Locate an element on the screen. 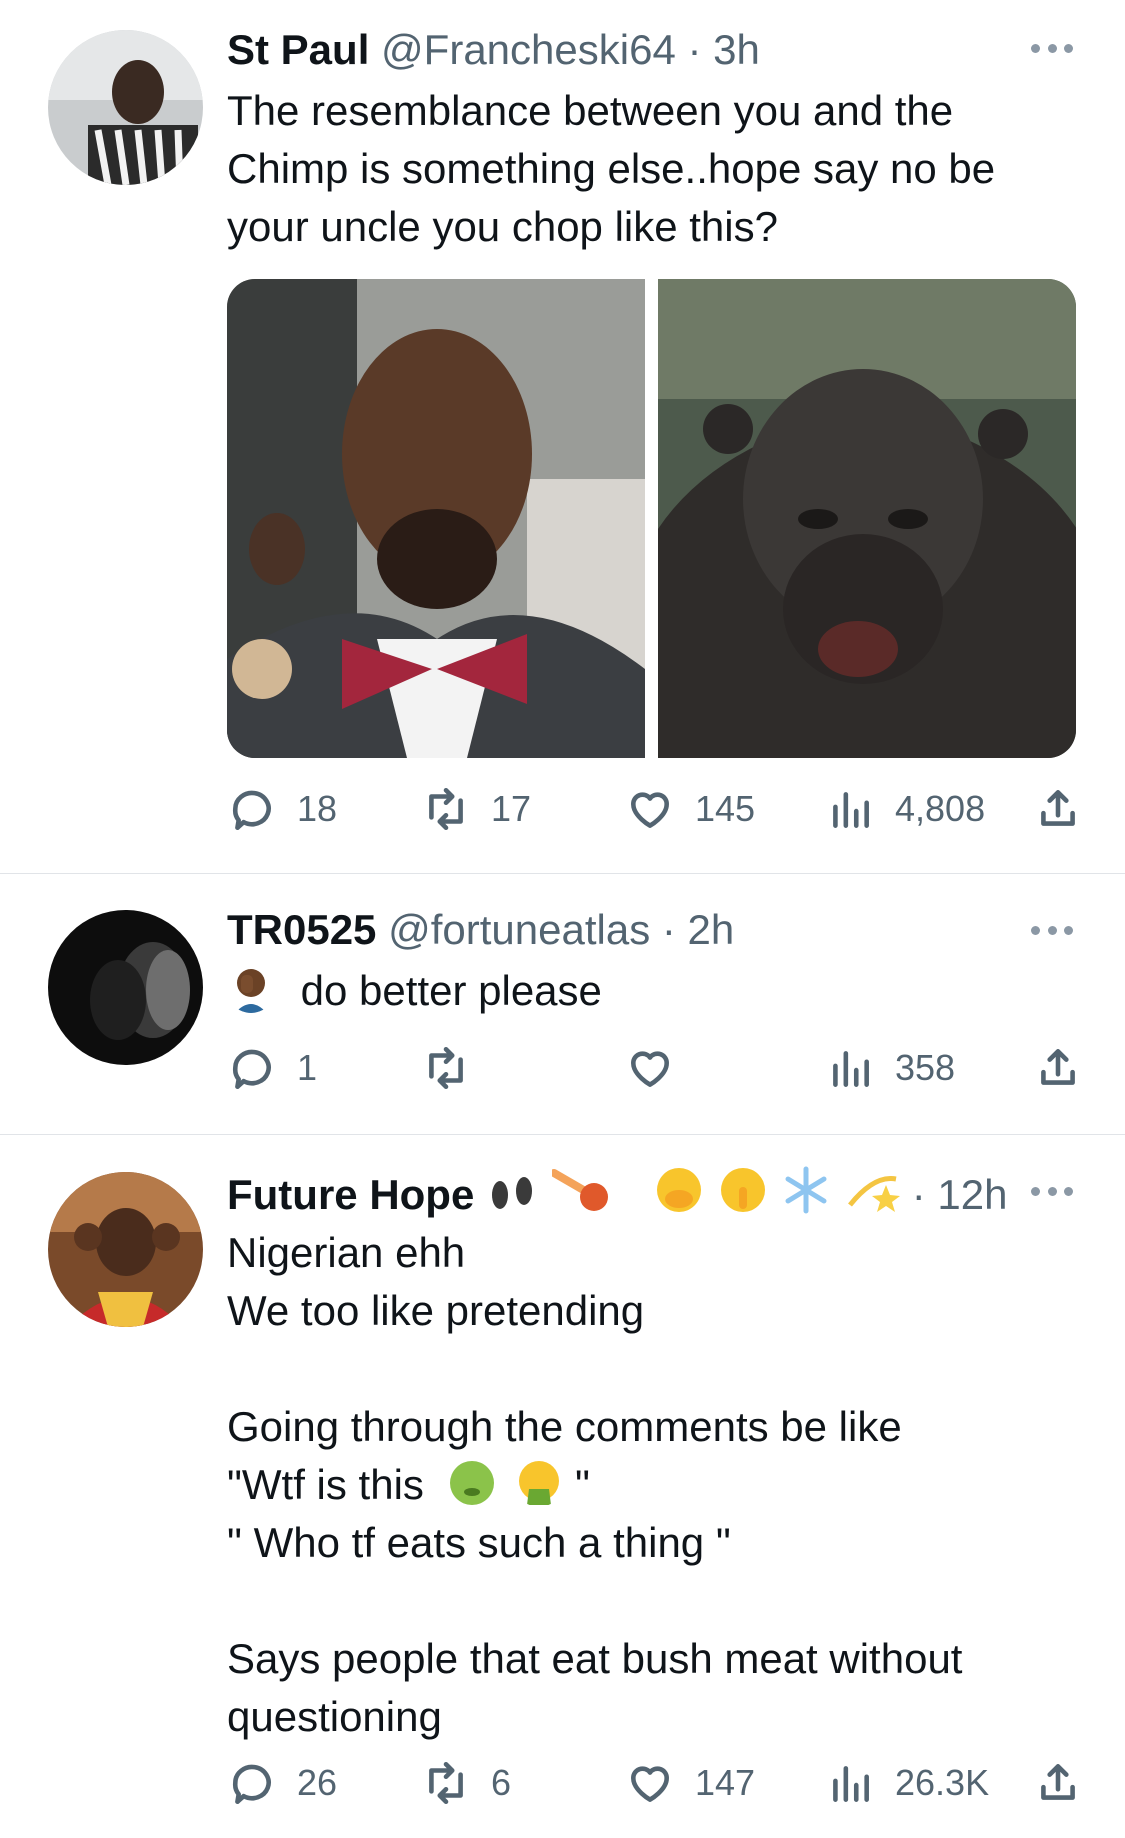  hand-over-mouth-emoji-icon is located at coordinates (679, 1190).